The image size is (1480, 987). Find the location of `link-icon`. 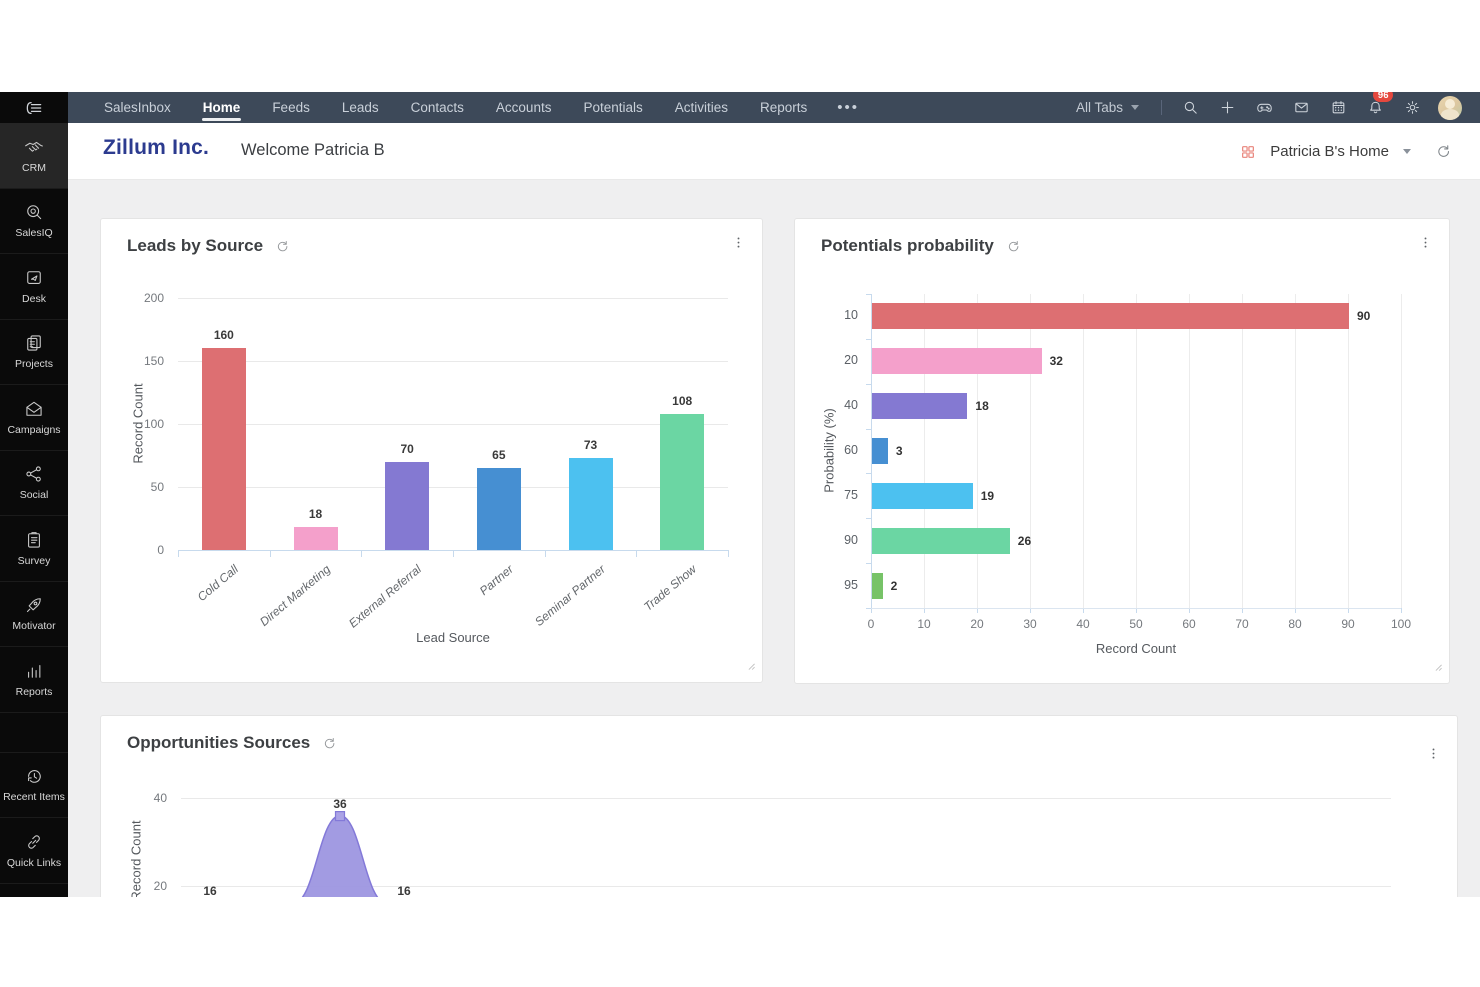

link-icon is located at coordinates (34, 842).